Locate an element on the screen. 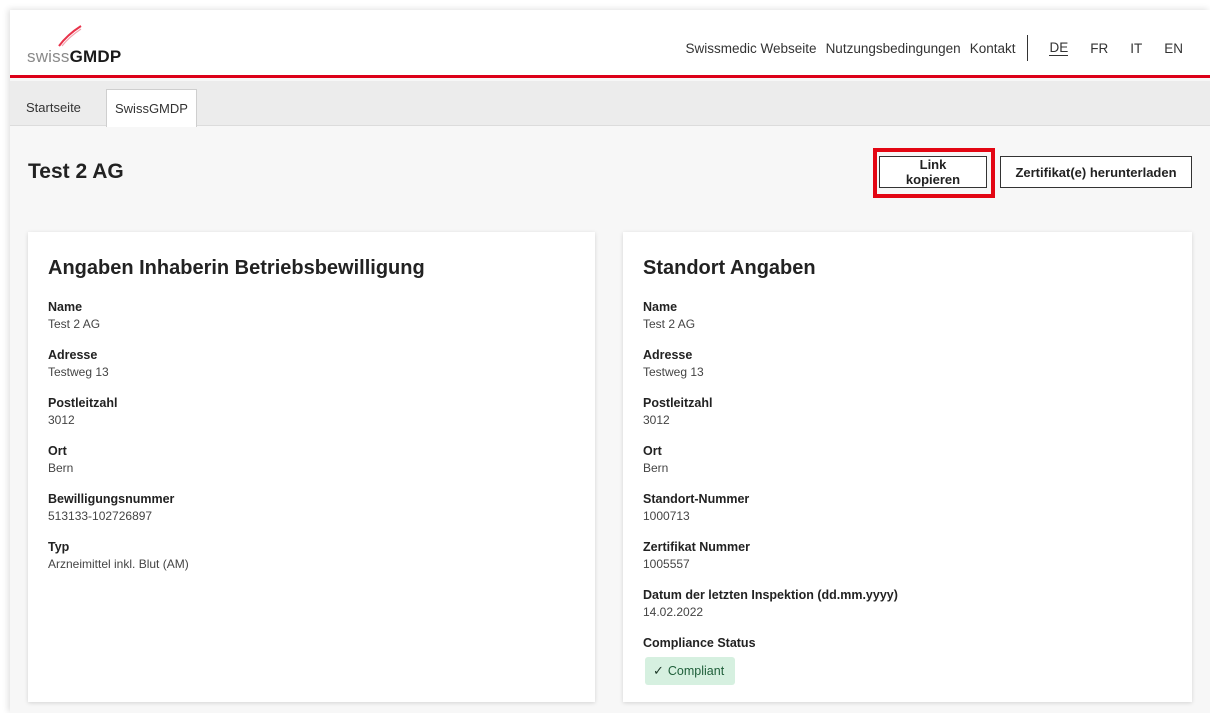 The image size is (1210, 713). tab-bar: Startseite SwissGMDP is located at coordinates (610, 104).